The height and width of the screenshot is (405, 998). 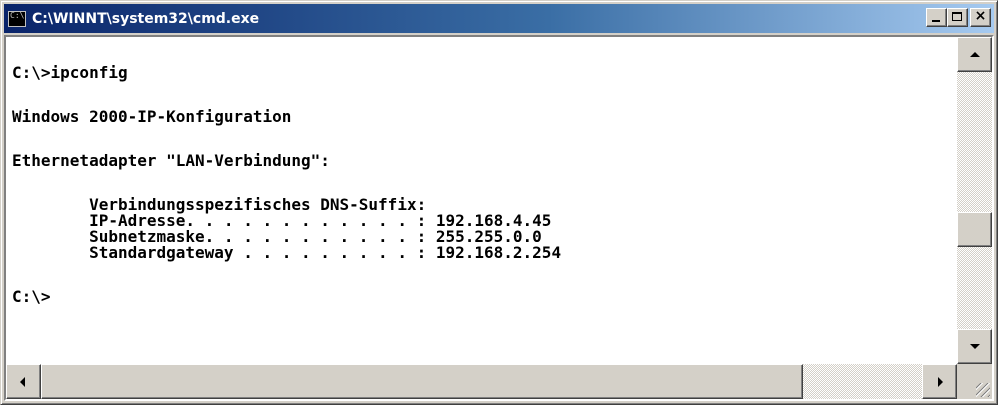 I want to click on console-app-icon: C:\, so click(x=17, y=18).